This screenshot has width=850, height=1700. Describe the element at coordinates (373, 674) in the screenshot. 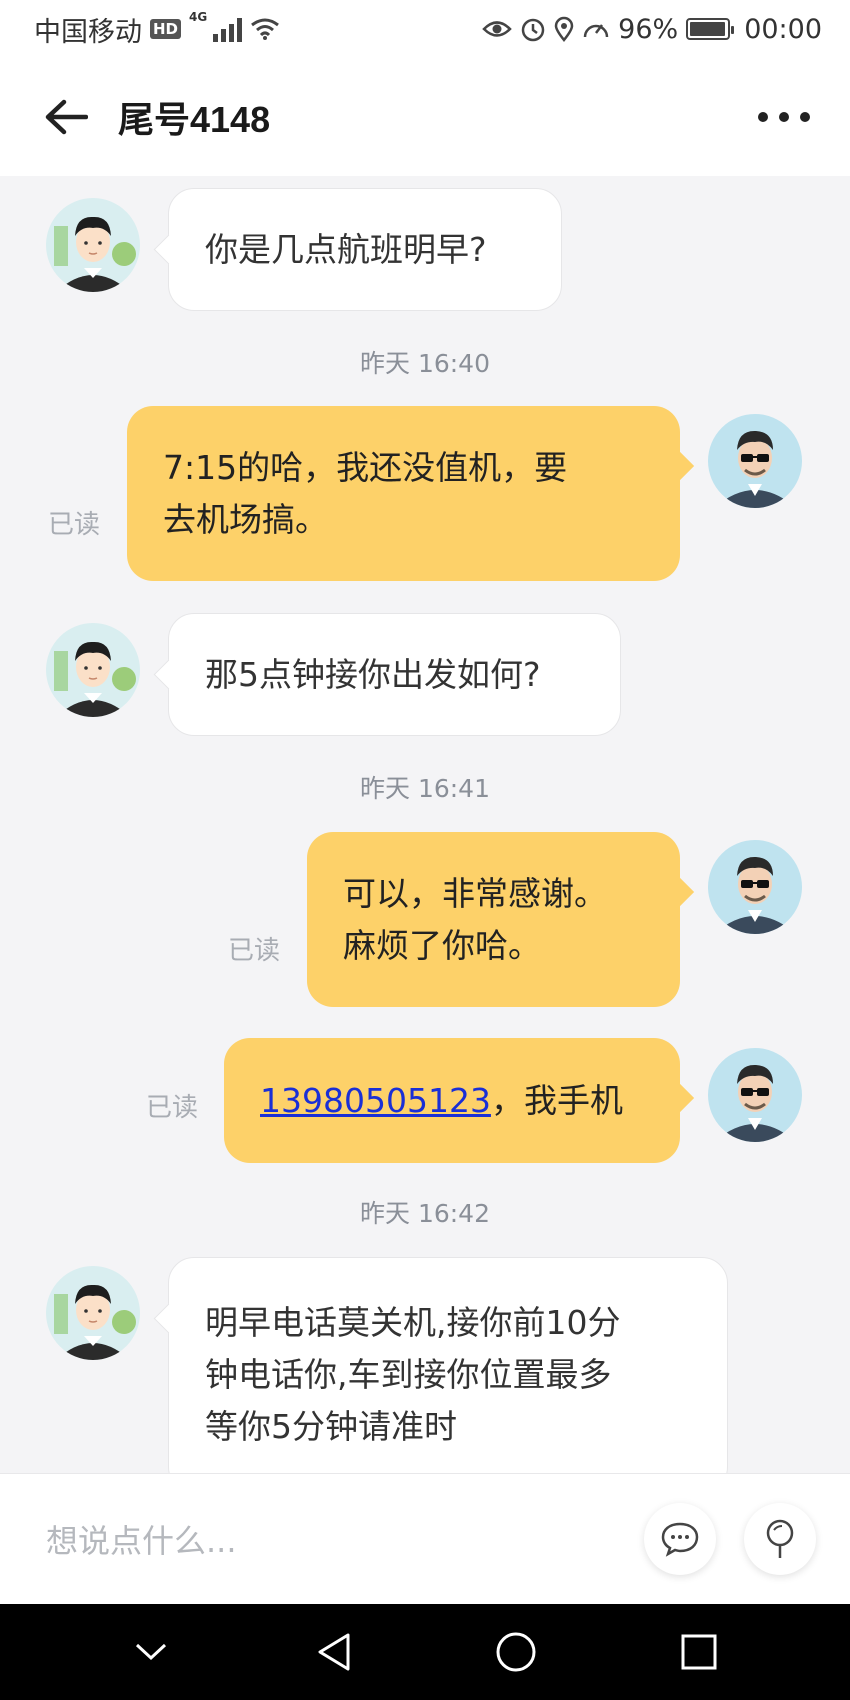

I see `message-text: 那5点钟接你出发如何?` at that location.